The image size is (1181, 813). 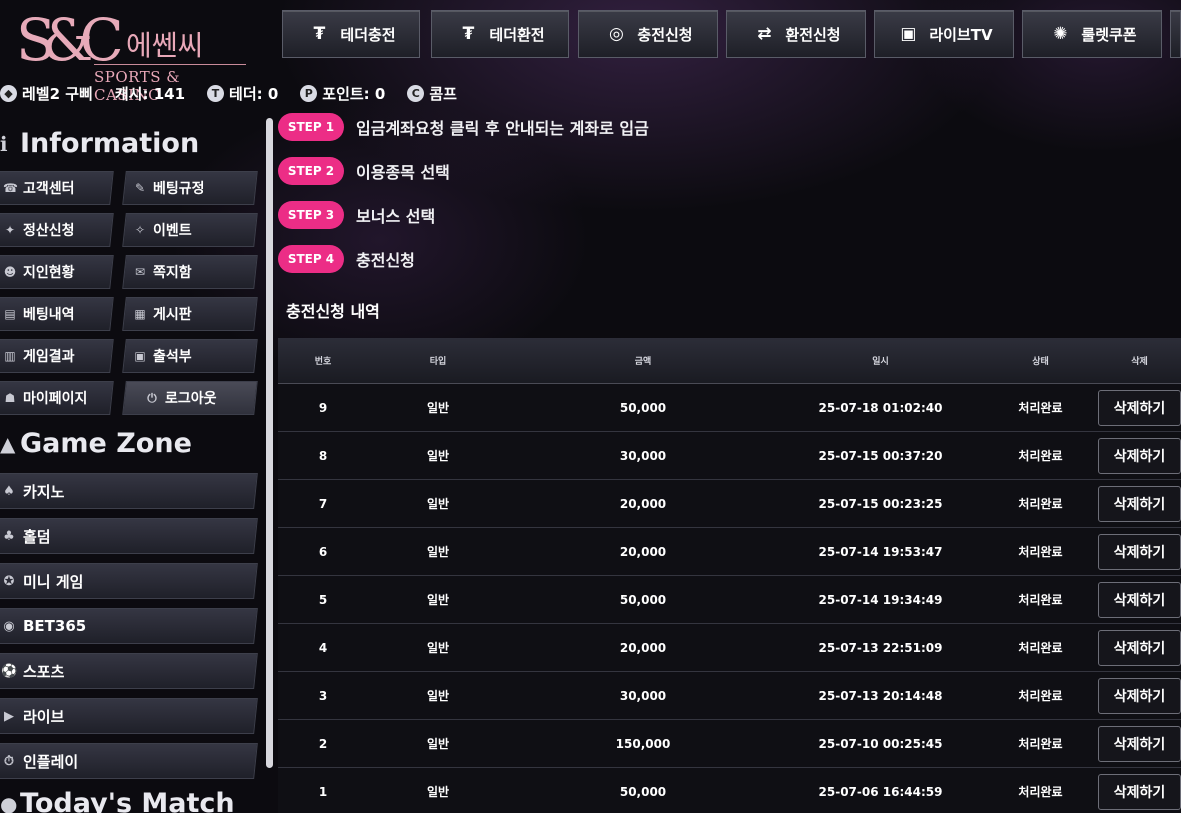 What do you see at coordinates (190, 356) in the screenshot?
I see `sidebar-item-attendance: ▣ 출석부` at bounding box center [190, 356].